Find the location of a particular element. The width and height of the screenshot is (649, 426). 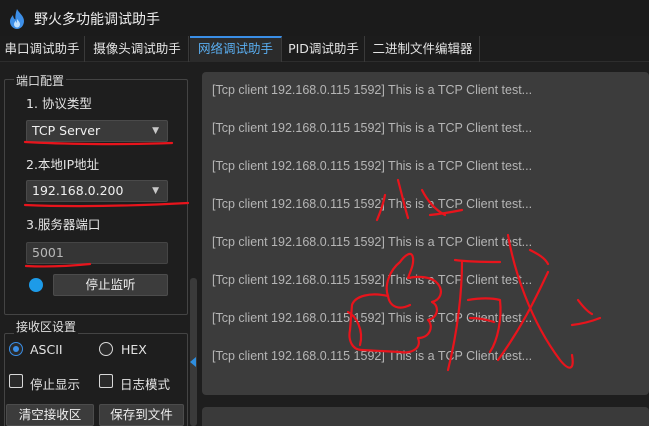

collapse-arrow-icon is located at coordinates (193, 362).